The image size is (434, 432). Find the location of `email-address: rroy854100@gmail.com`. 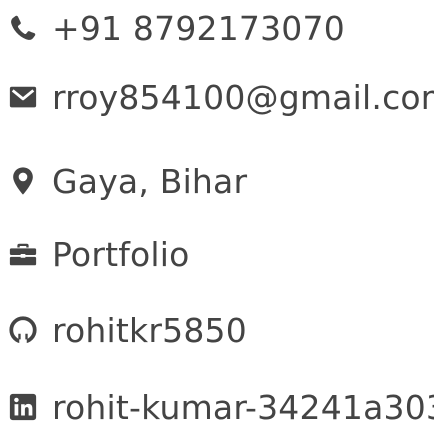

email-address: rroy854100@gmail.com is located at coordinates (243, 97).